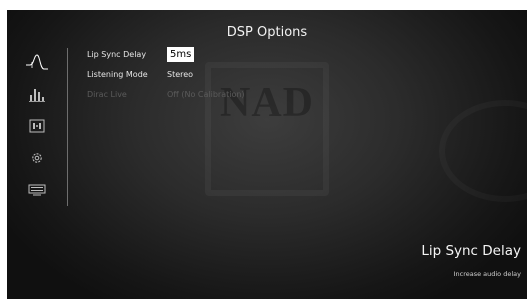 This screenshot has height=300, width=528. What do you see at coordinates (117, 54) in the screenshot?
I see `option-label: Lip Sync Delay` at bounding box center [117, 54].